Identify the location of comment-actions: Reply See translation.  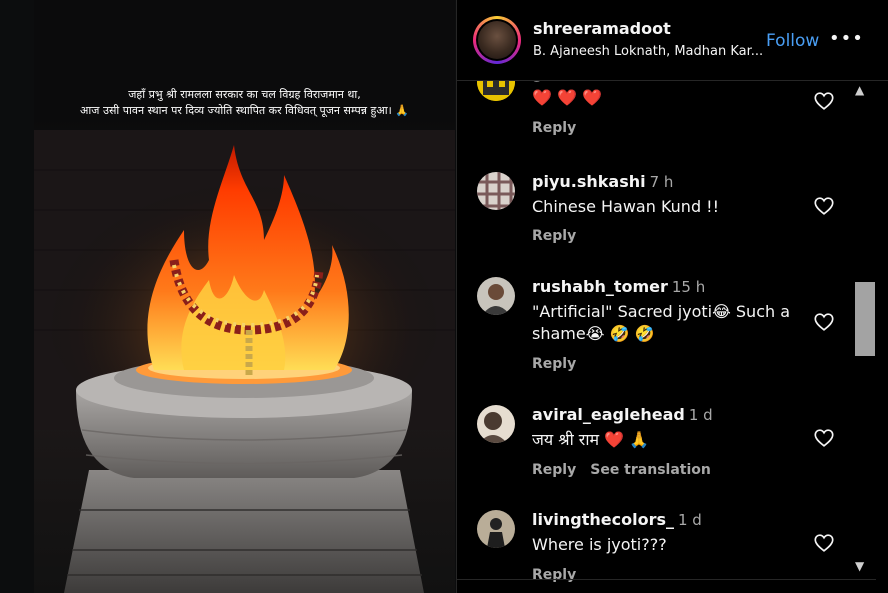
(628, 470).